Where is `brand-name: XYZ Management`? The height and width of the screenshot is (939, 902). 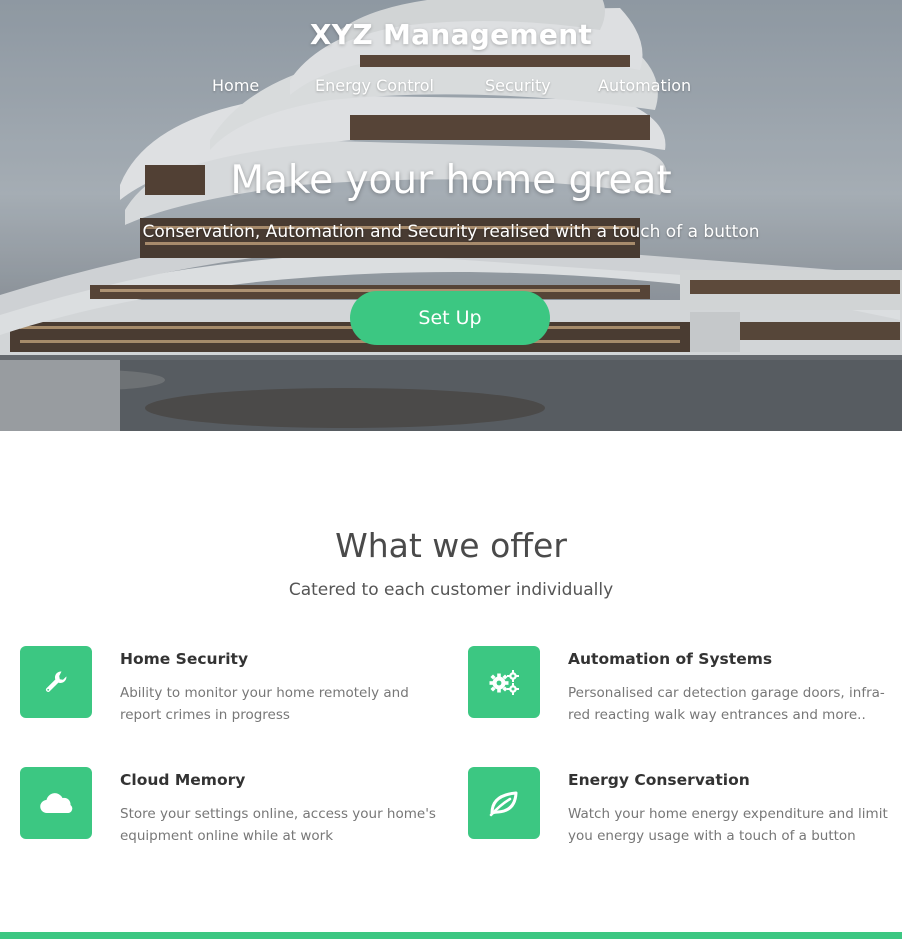
brand-name: XYZ Management is located at coordinates (451, 34).